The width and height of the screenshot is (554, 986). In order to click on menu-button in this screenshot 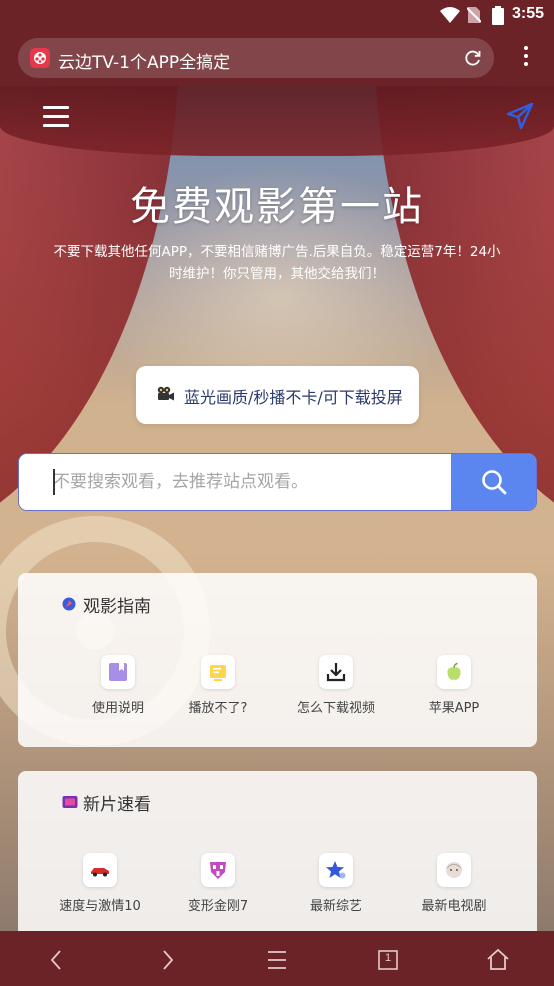, I will do `click(277, 960)`.